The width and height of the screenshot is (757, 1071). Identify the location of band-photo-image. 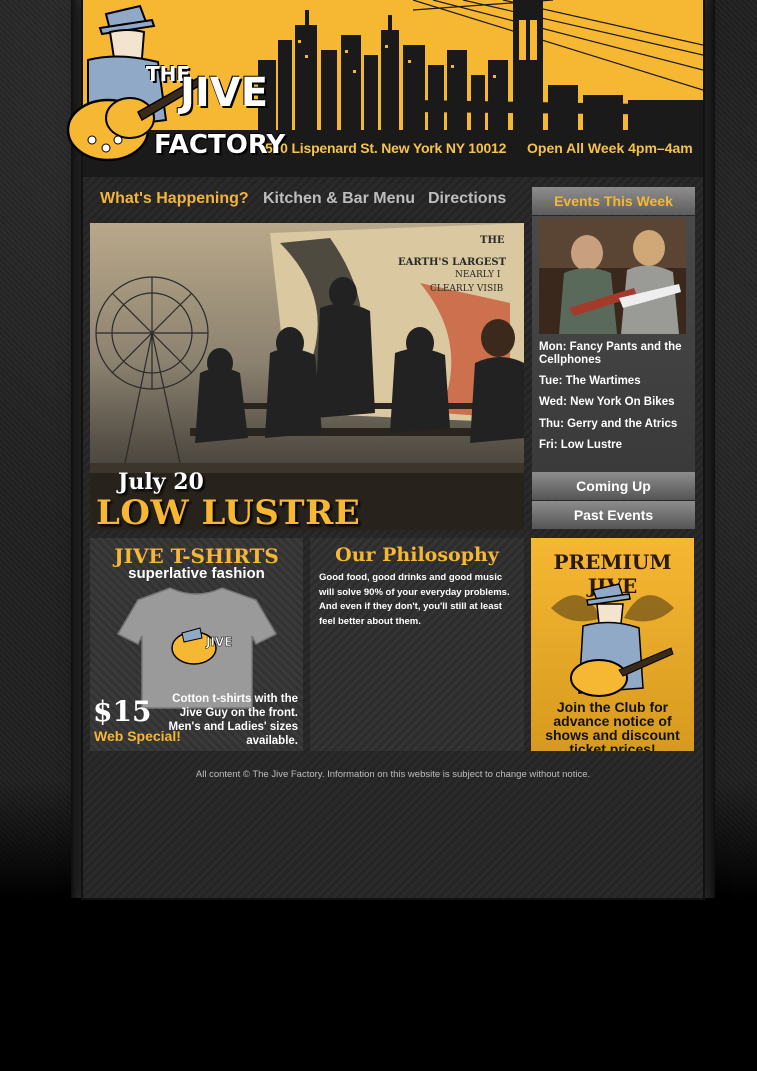
(612, 276).